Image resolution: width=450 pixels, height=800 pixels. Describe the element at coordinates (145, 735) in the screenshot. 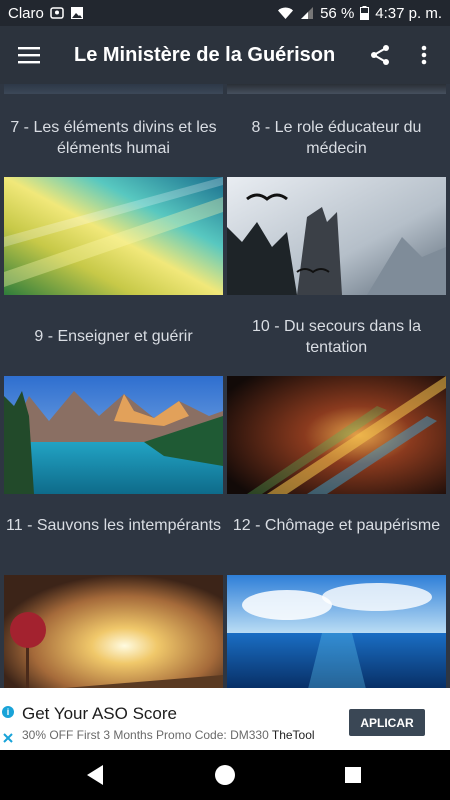

I see `ad-promo-text: 30% OFF First 3 Months Promo Code: DM330` at that location.